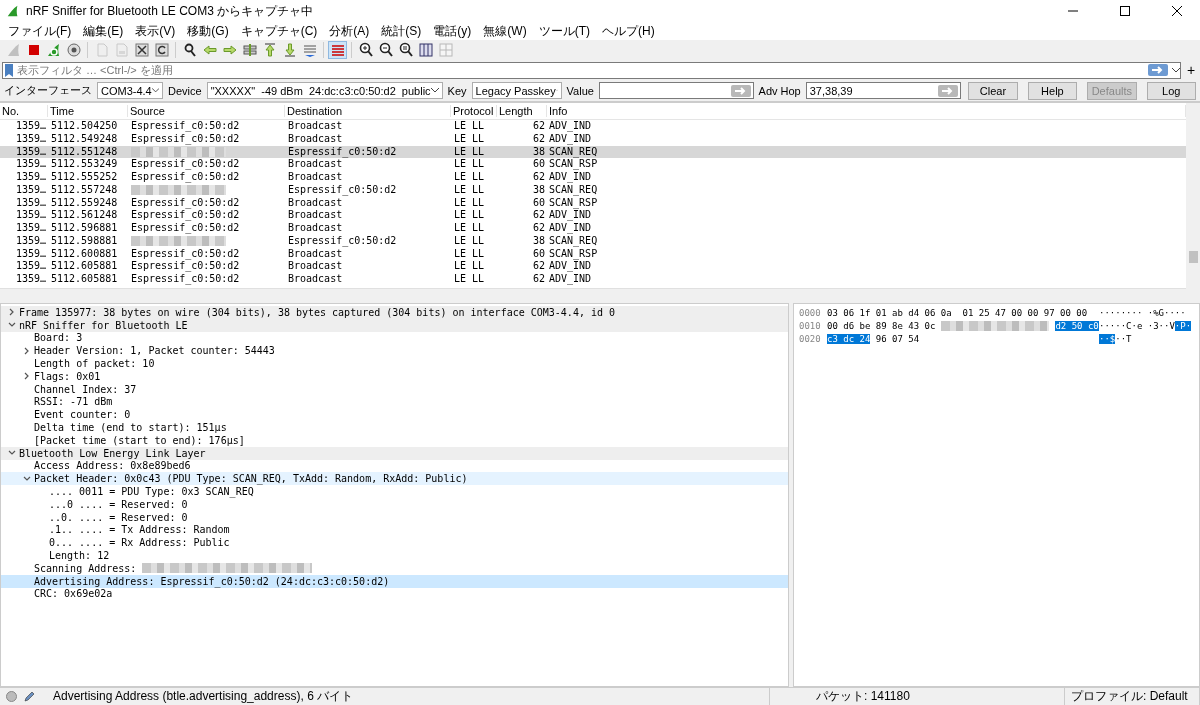 The width and height of the screenshot is (1200, 705). What do you see at coordinates (593, 152) in the screenshot?
I see `packet-row: 1359… 5112.551248 Espressif_c0:50:d2 LE LL 38 SCAN_REQ` at bounding box center [593, 152].